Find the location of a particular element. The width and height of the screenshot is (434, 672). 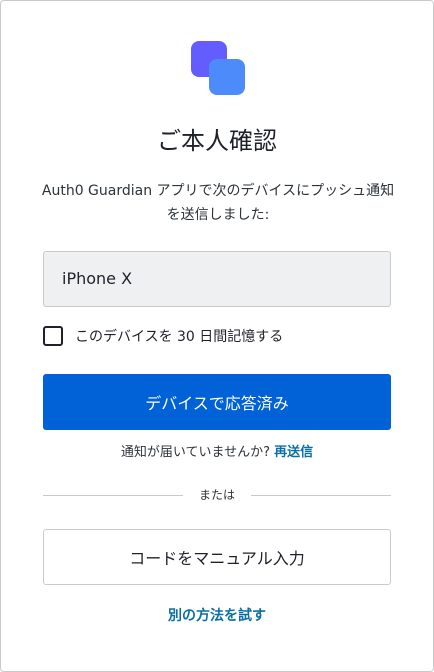

manual-code-button: コードをマニュアル入力 is located at coordinates (217, 557).